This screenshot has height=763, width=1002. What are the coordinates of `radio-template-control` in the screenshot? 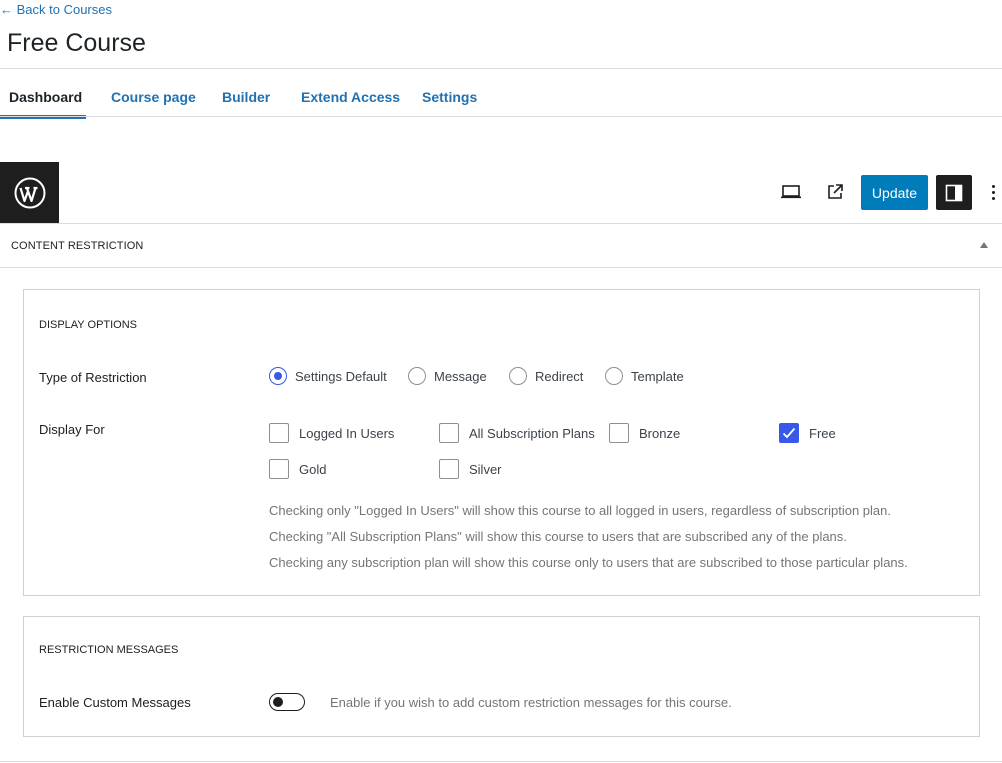 It's located at (614, 376).